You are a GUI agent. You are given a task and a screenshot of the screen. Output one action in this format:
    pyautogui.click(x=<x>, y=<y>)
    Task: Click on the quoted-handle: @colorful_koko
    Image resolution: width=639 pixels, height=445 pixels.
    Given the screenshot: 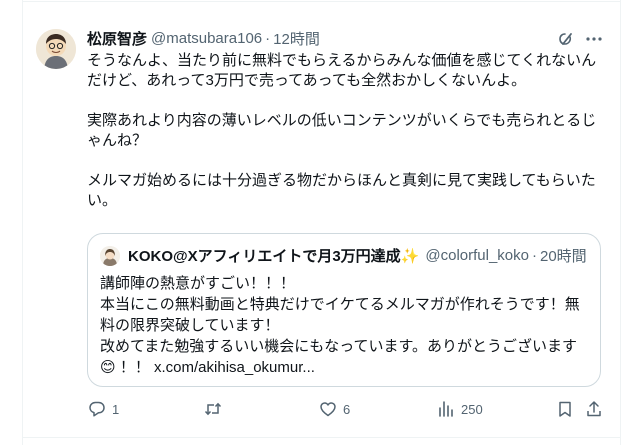 What is the action you would take?
    pyautogui.click(x=477, y=255)
    